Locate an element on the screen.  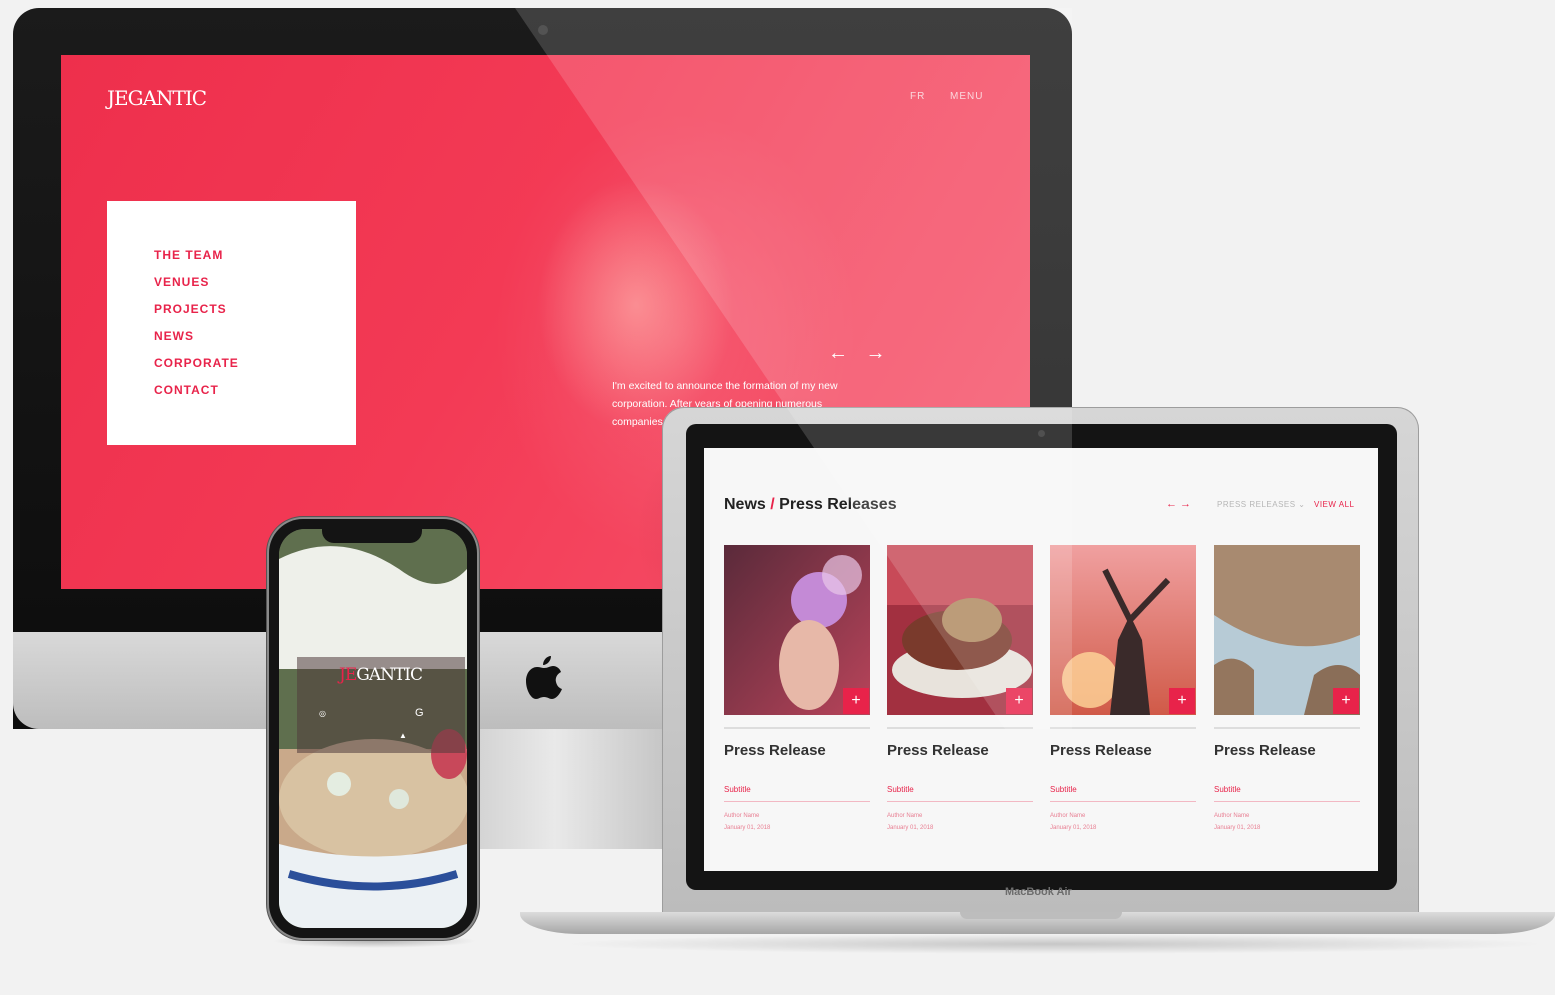
phone-logo-accent: JE is located at coordinates (348, 675).